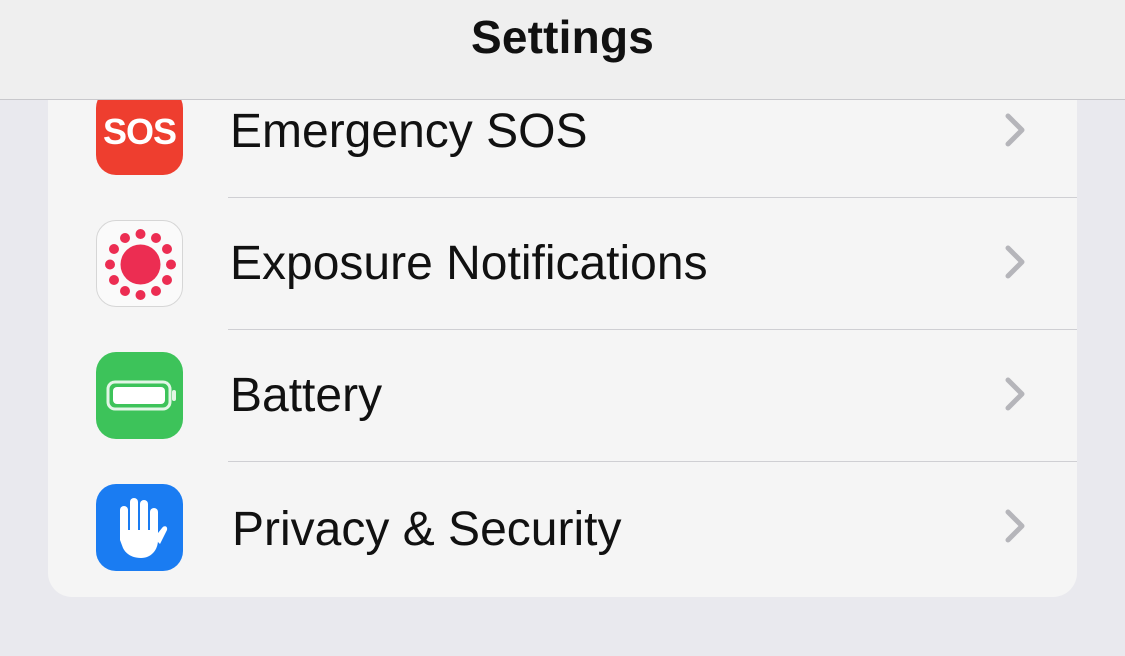 Image resolution: width=1125 pixels, height=656 pixels. Describe the element at coordinates (427, 529) in the screenshot. I see `settings-row-label: Privacy & Security` at that location.